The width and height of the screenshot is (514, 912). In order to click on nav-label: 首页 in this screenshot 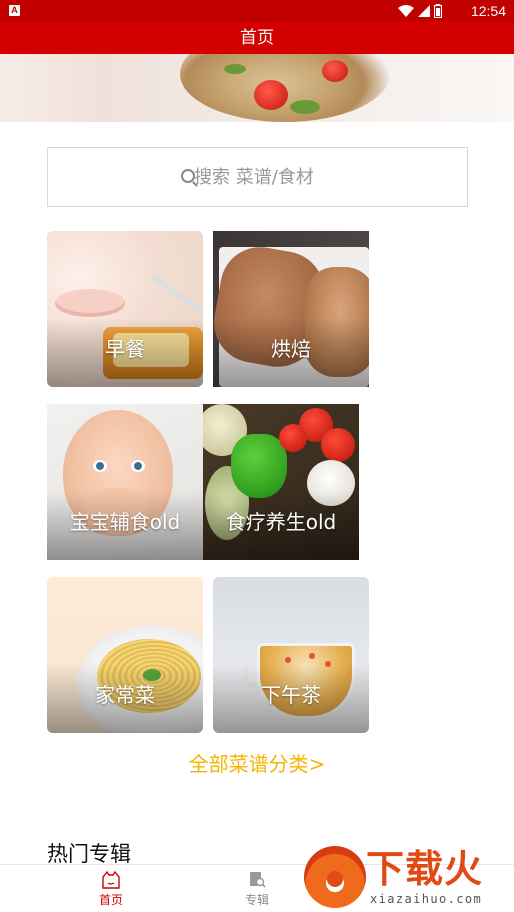, I will do `click(110, 900)`.